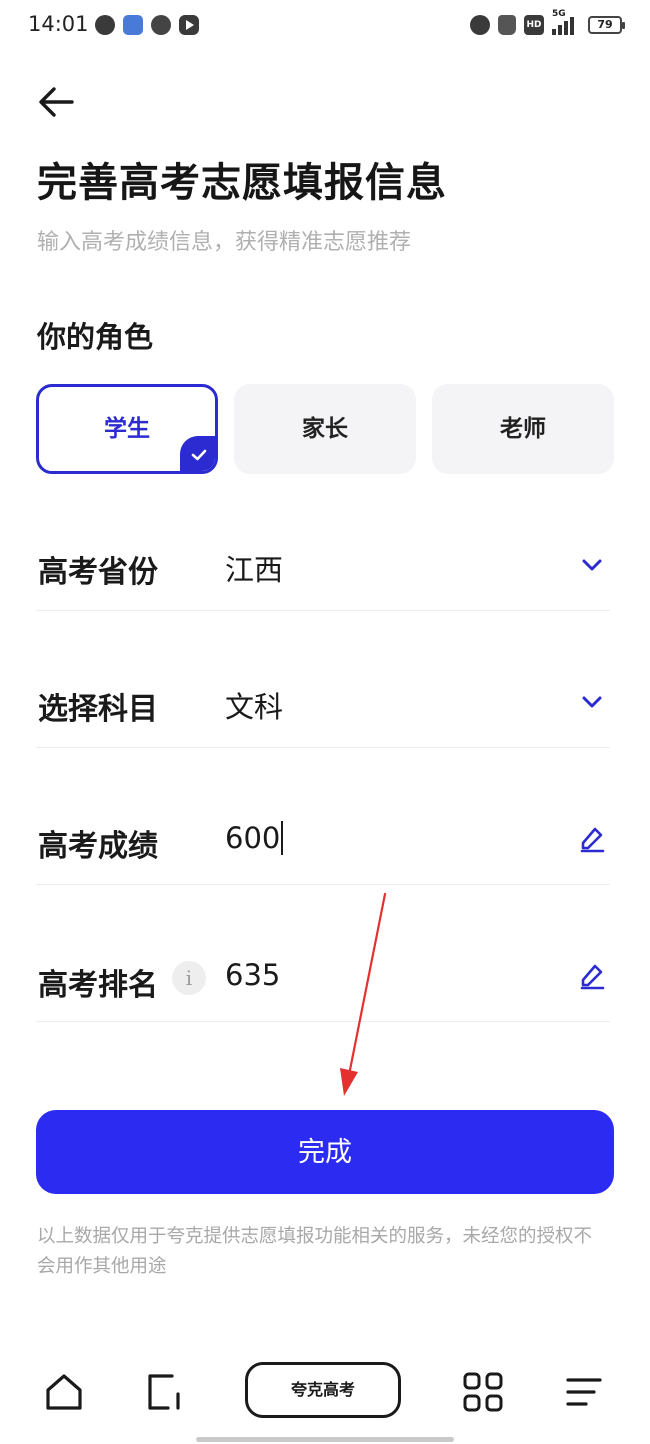 This screenshot has width=650, height=1444. Describe the element at coordinates (559, 14) in the screenshot. I see `network-type: 5G` at that location.